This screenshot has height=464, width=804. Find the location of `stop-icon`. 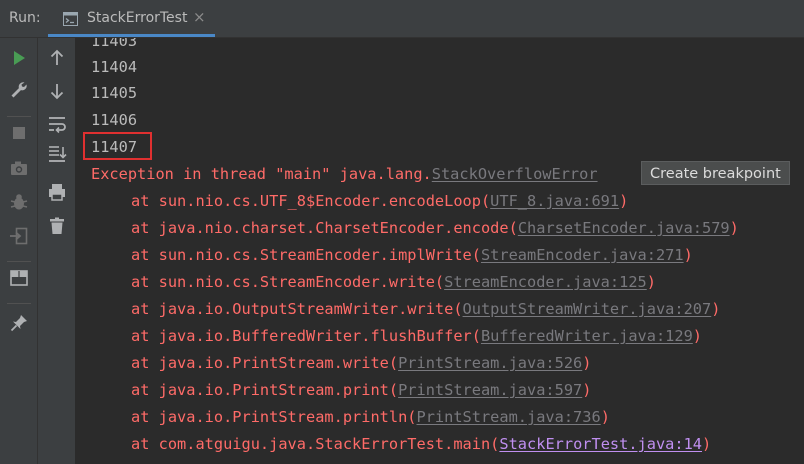

stop-icon is located at coordinates (19, 133).